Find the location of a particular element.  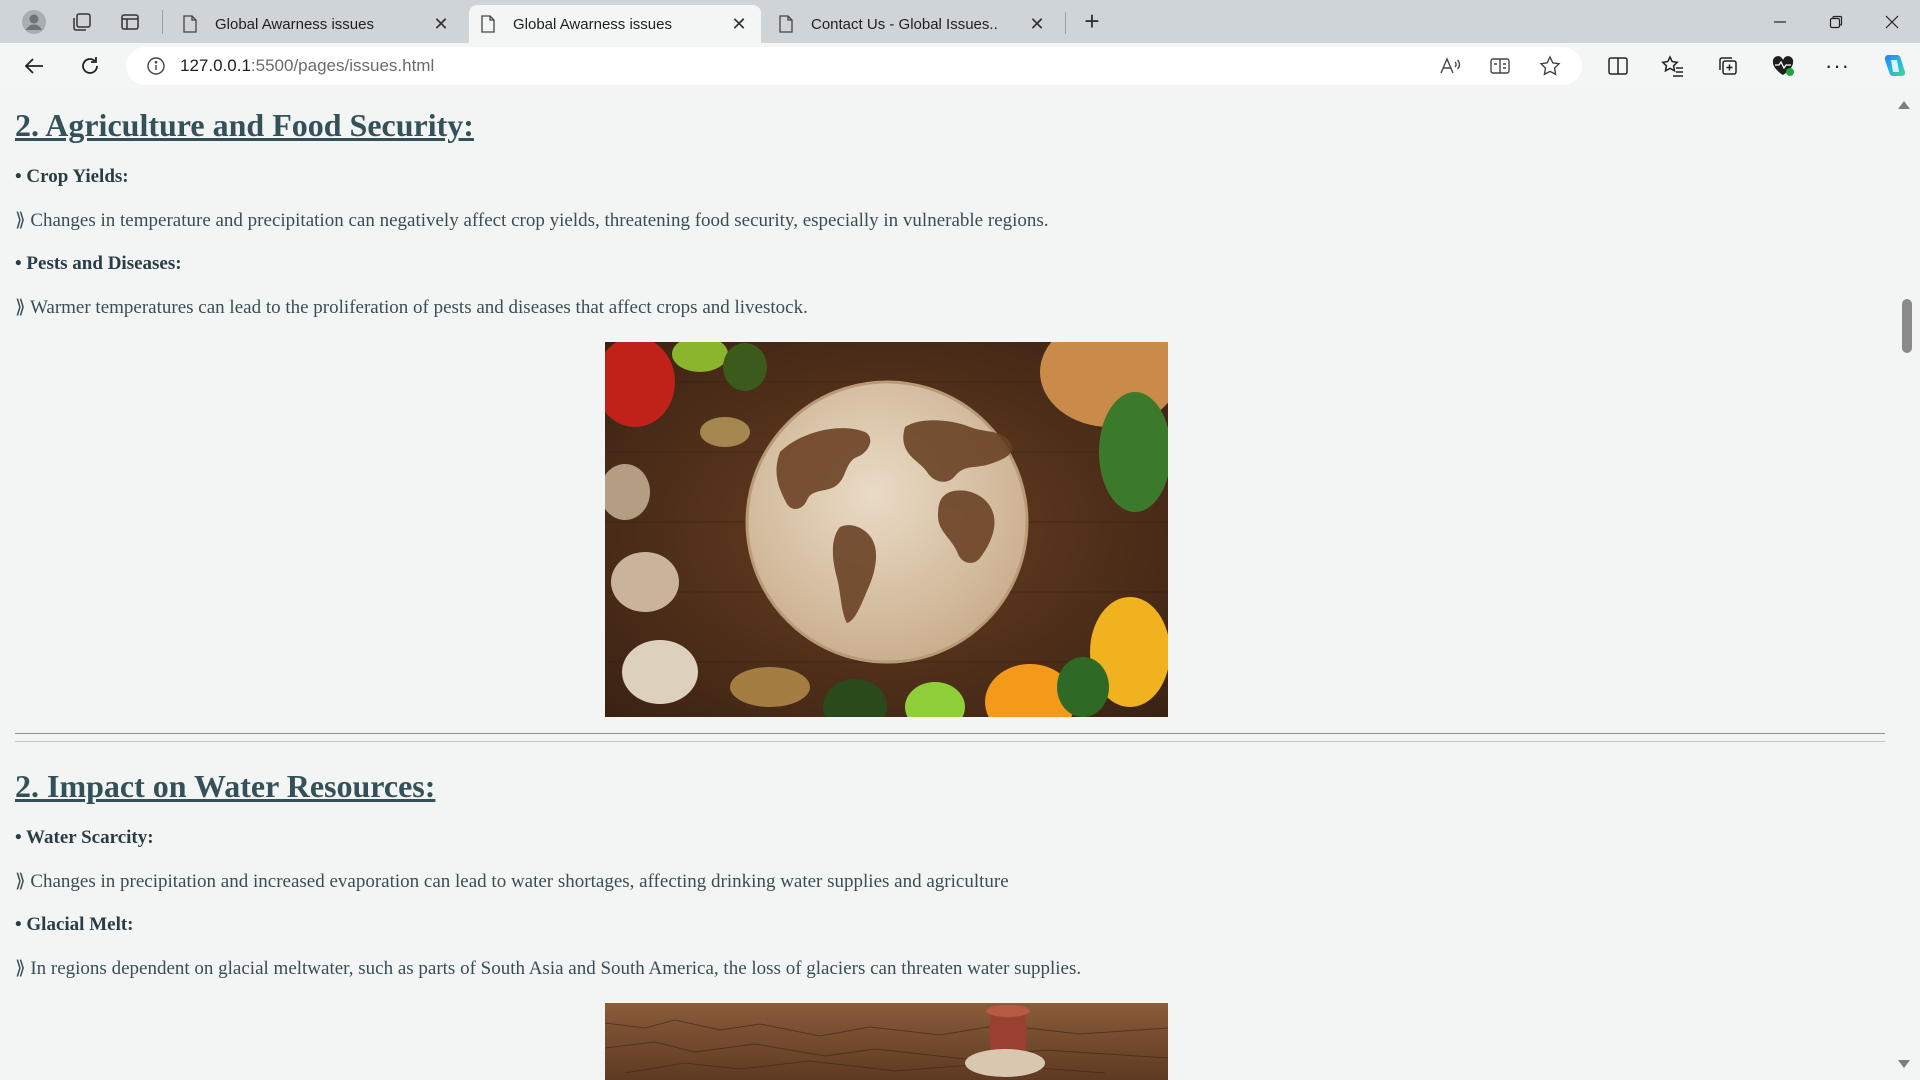

tab-actions-icon is located at coordinates (130, 21).